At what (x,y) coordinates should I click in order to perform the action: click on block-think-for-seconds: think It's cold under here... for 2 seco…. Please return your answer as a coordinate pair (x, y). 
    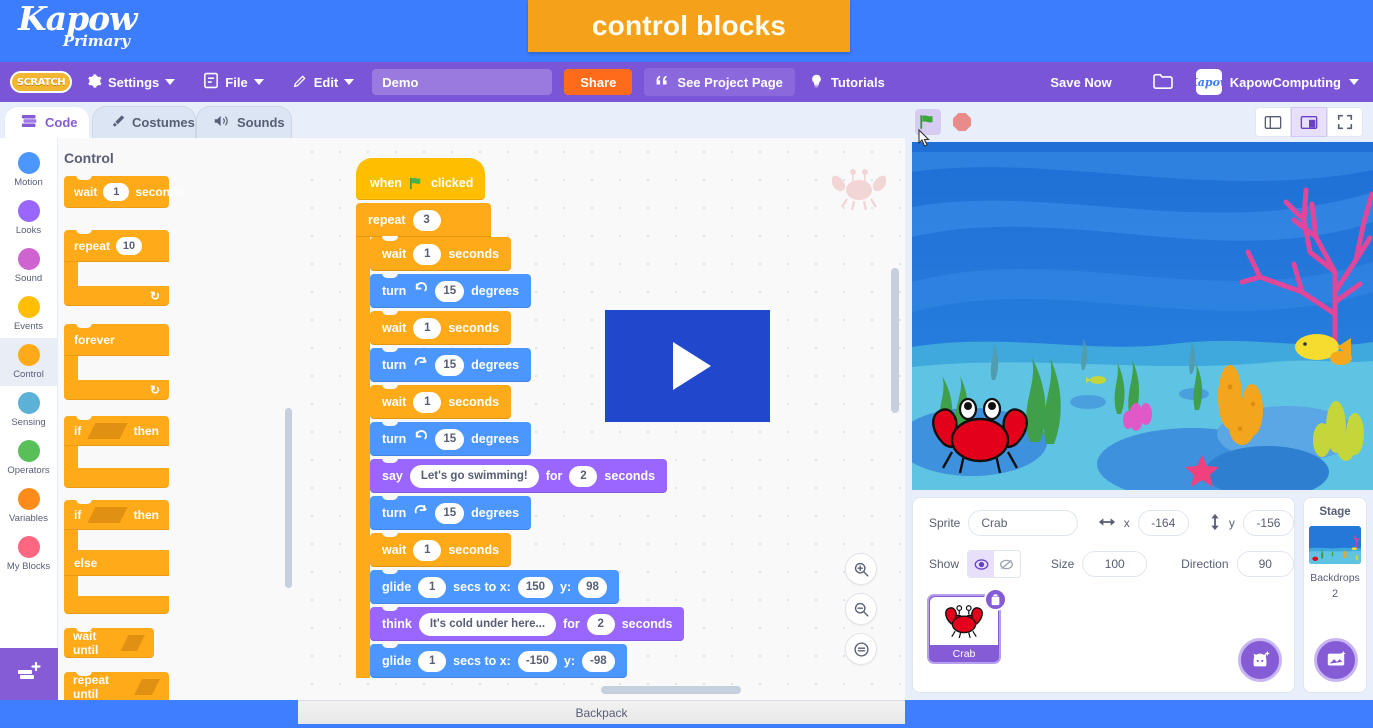
    Looking at the image, I should click on (527, 623).